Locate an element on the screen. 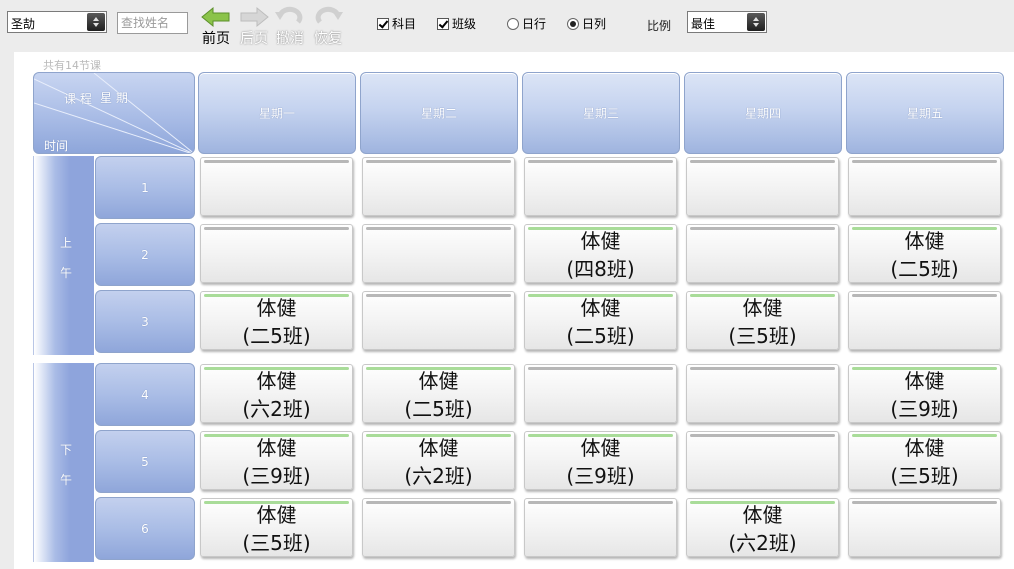 The width and height of the screenshot is (1014, 569). period-header: 2 is located at coordinates (145, 254).